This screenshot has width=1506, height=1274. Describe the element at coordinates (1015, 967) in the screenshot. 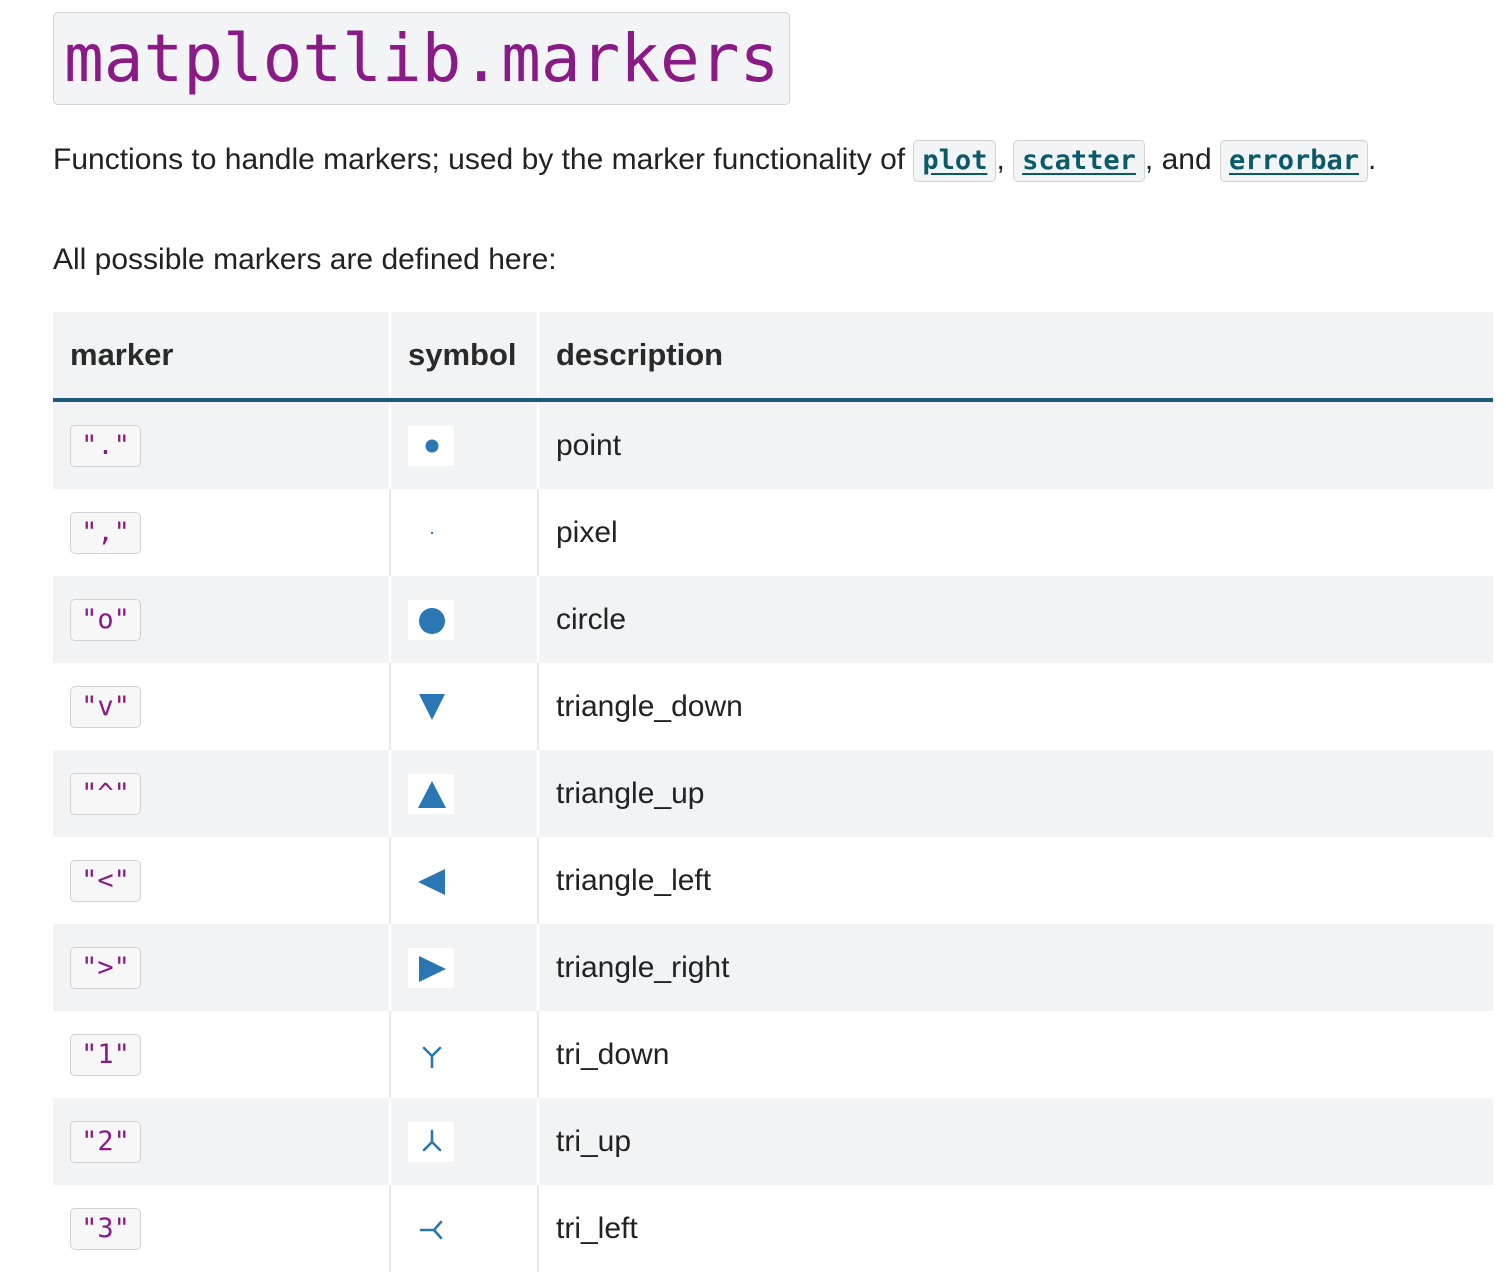

I see `description-cell: triangle_right` at that location.